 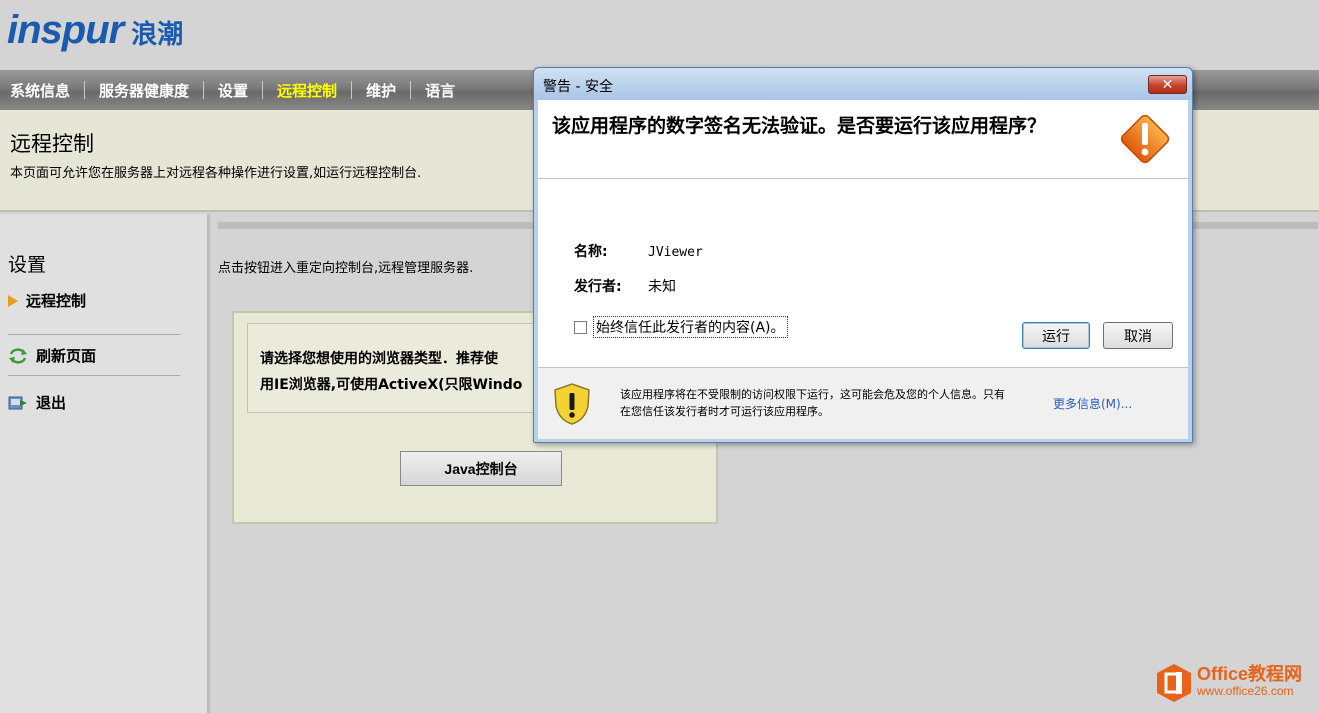 What do you see at coordinates (591, 252) in the screenshot?
I see `name-label: 名称:` at bounding box center [591, 252].